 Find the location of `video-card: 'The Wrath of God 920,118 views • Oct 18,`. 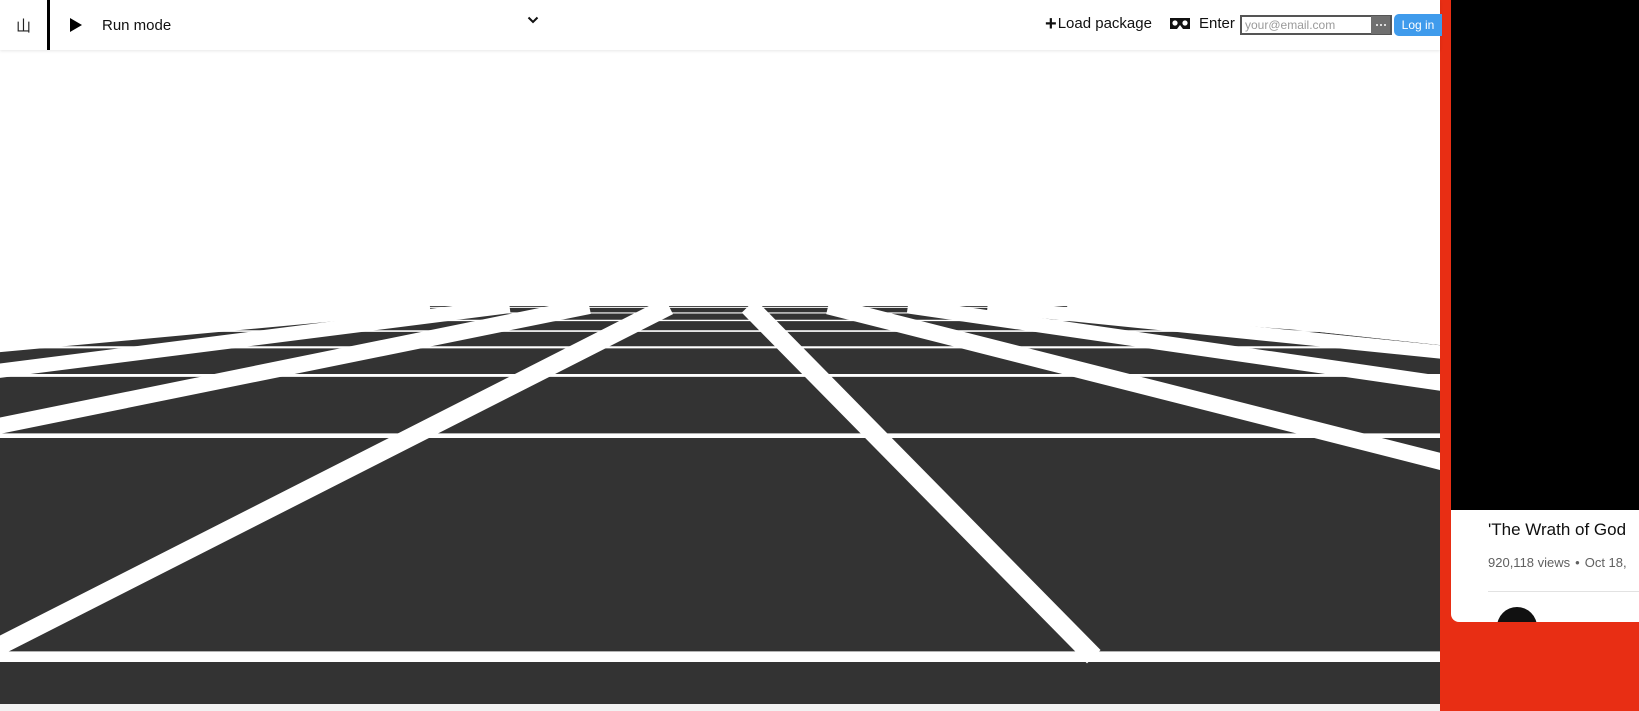

video-card: 'The Wrath of God 920,118 views • Oct 18, is located at coordinates (1545, 311).